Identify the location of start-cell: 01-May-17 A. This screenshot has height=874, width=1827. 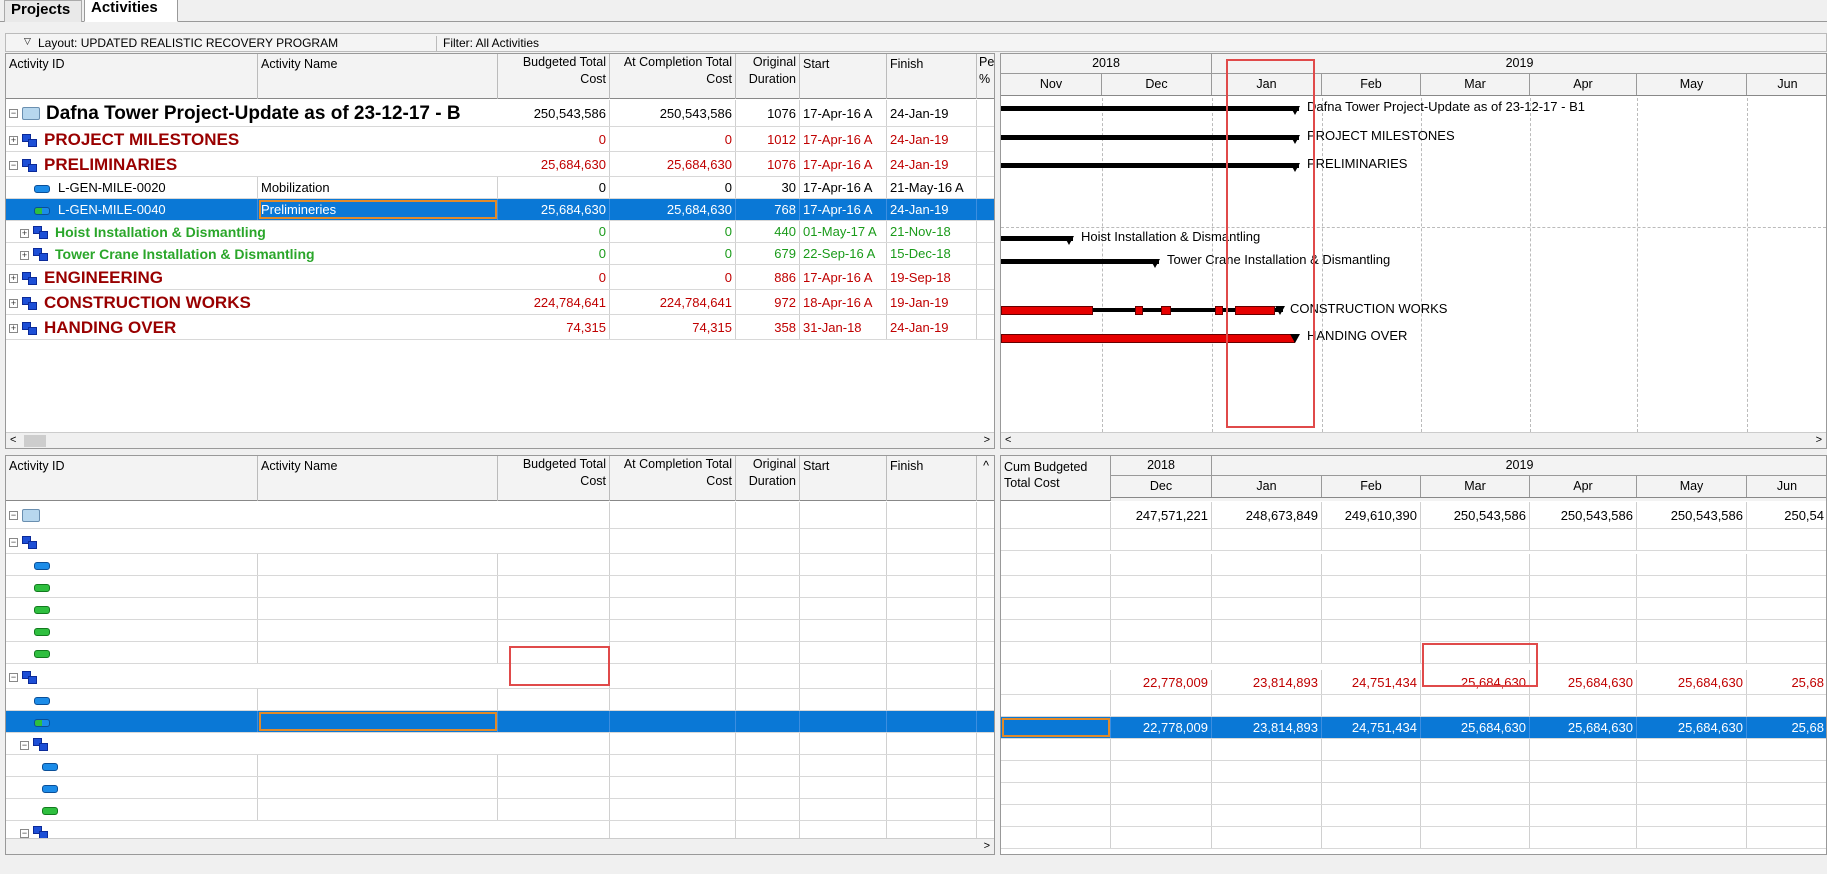
(843, 231).